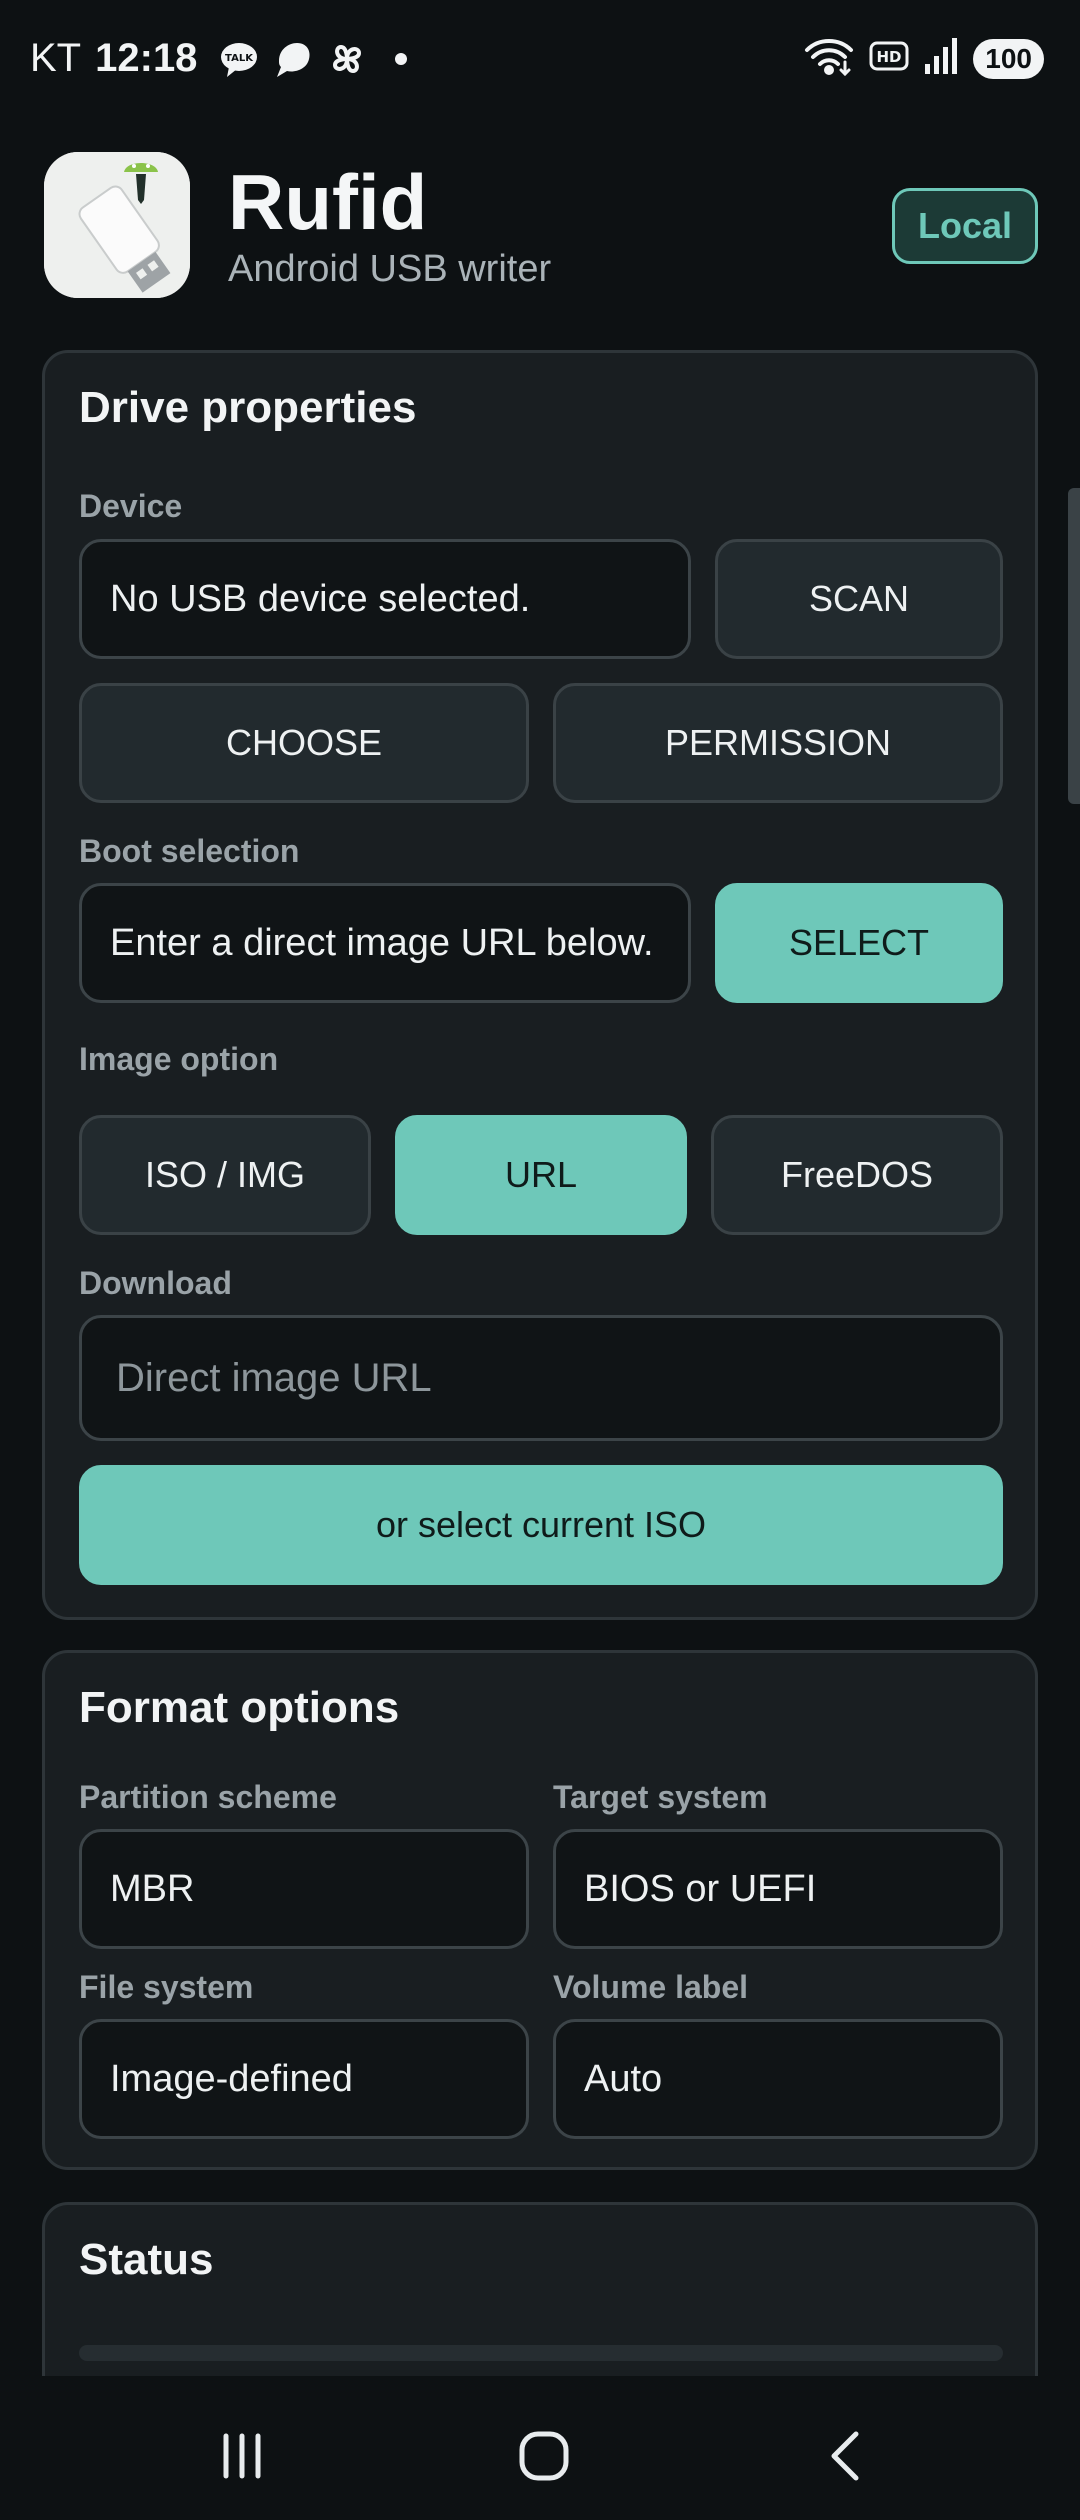 This screenshot has height=2520, width=1080. Describe the element at coordinates (208, 1797) in the screenshot. I see `partition-scheme-label: Partition scheme` at that location.